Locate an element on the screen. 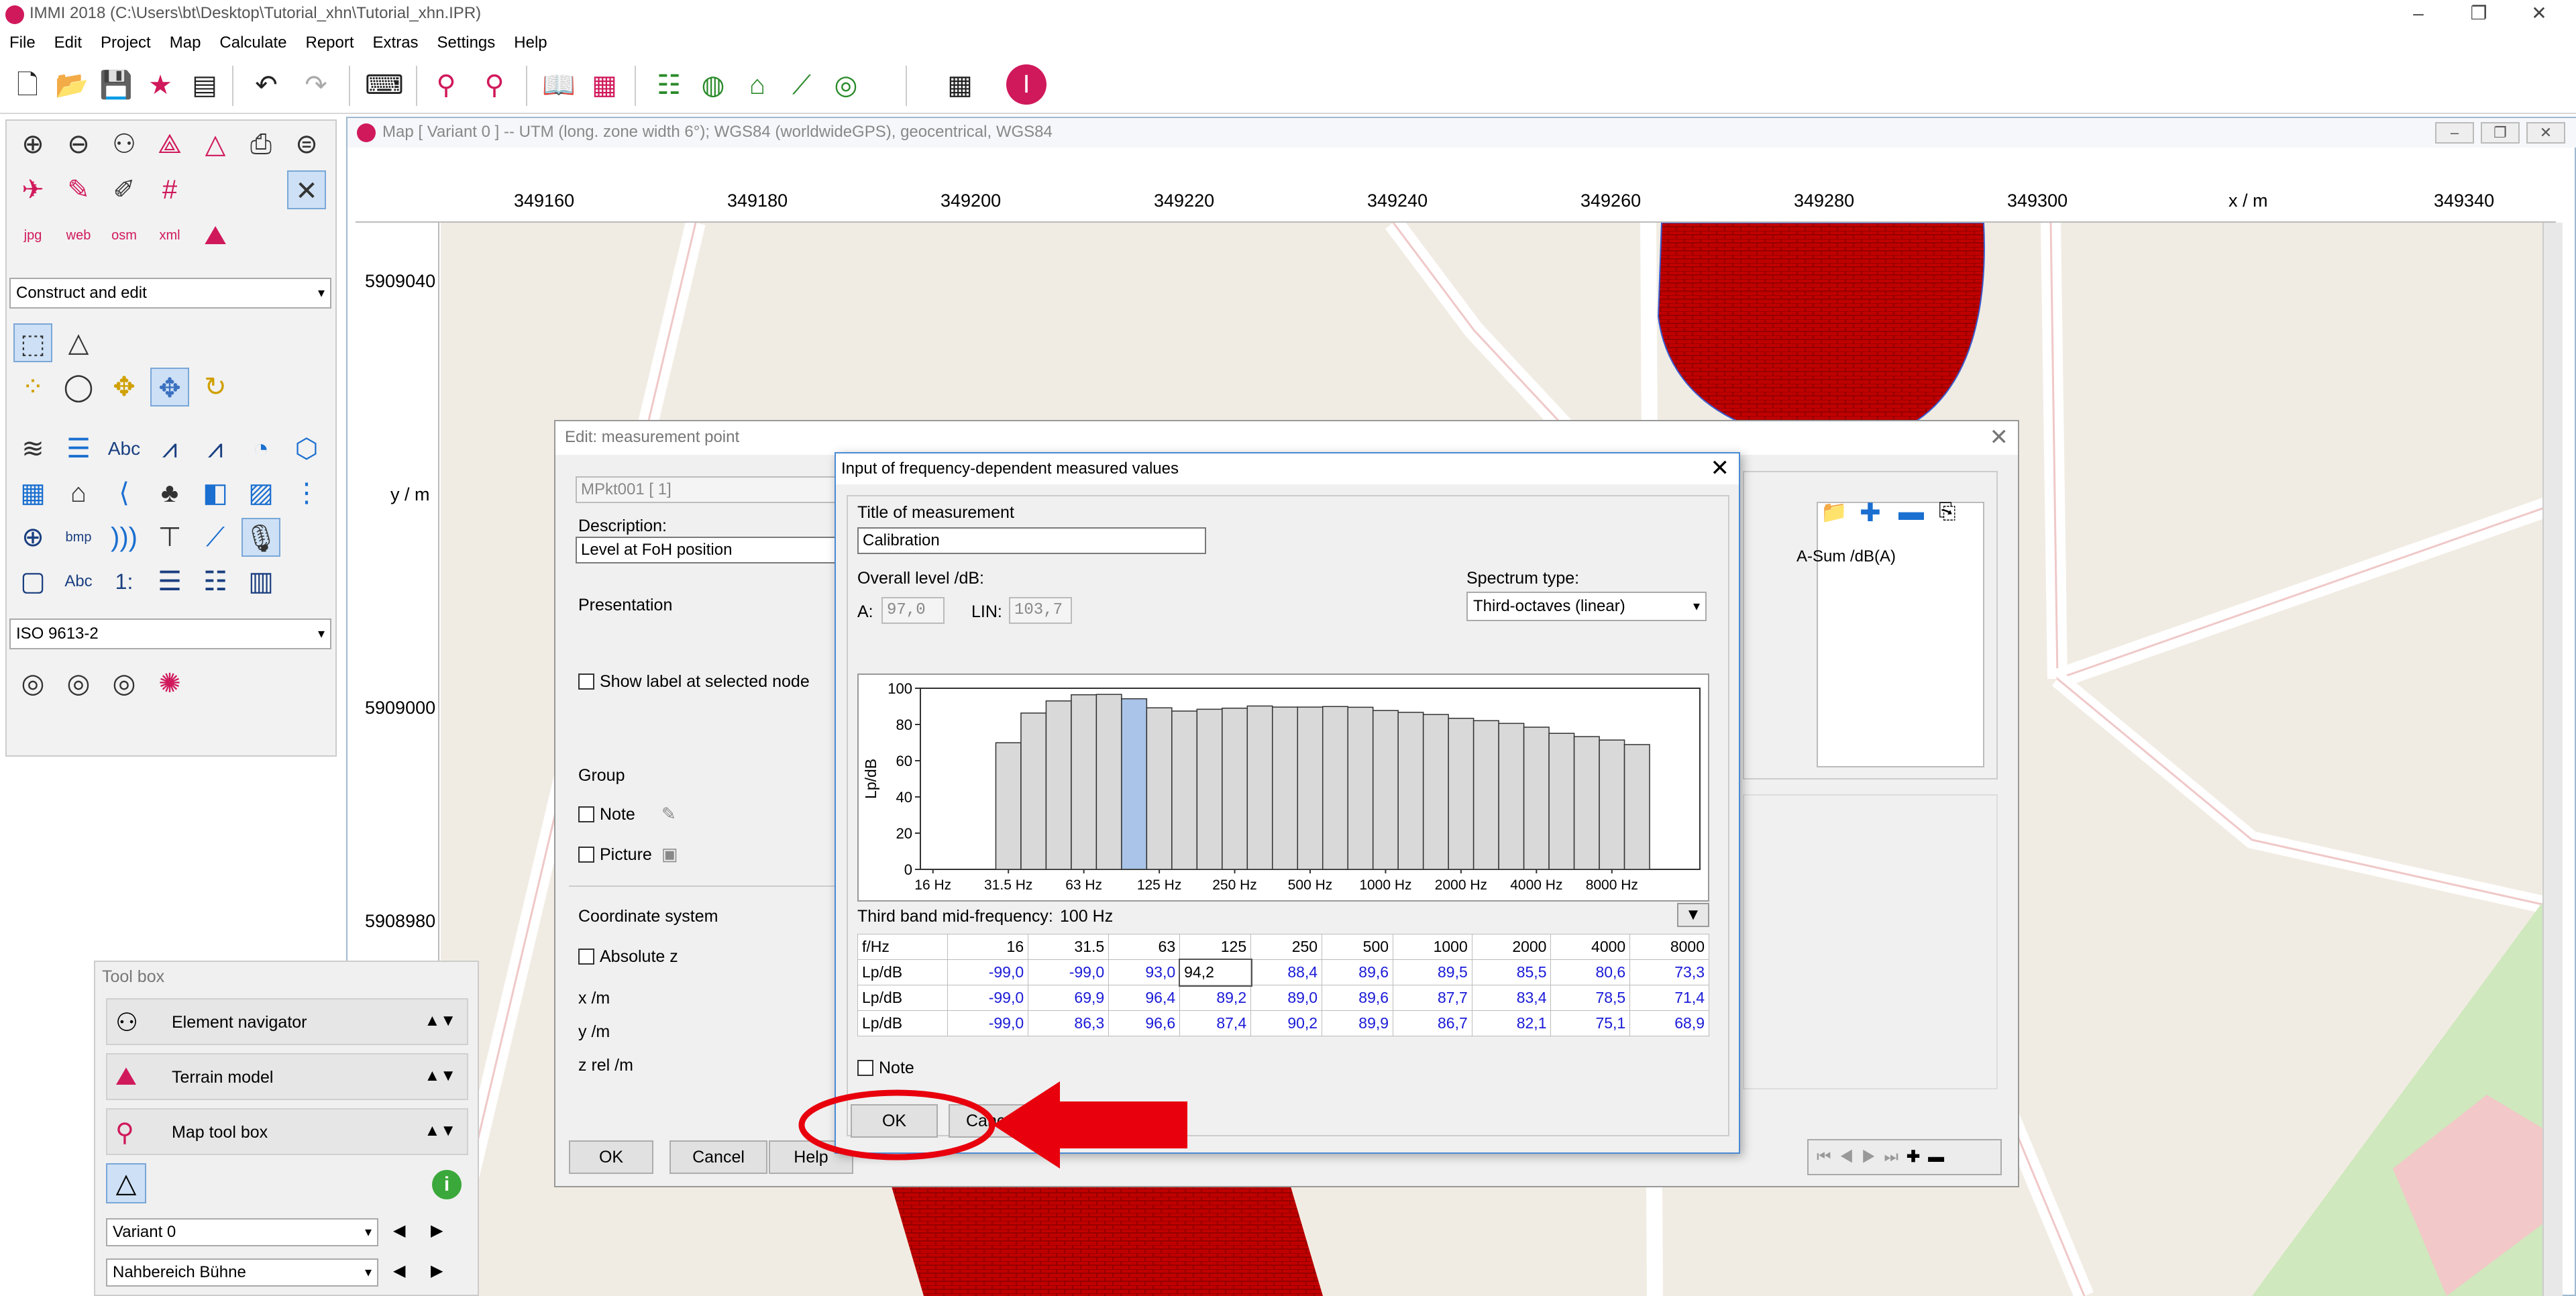 This screenshot has height=1296, width=2576. tree-icon: ♣ is located at coordinates (169, 493).